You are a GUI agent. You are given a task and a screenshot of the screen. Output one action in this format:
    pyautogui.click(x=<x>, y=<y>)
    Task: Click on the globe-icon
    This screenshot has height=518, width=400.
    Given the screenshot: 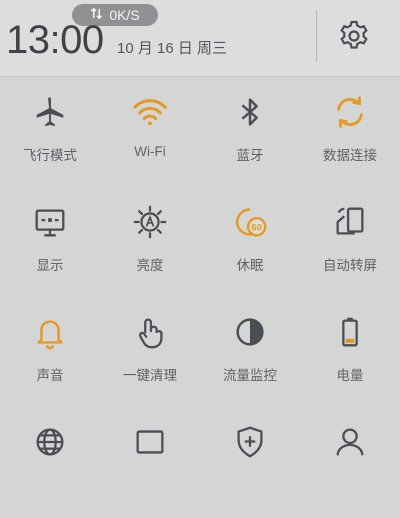 What is the action you would take?
    pyautogui.click(x=50, y=442)
    